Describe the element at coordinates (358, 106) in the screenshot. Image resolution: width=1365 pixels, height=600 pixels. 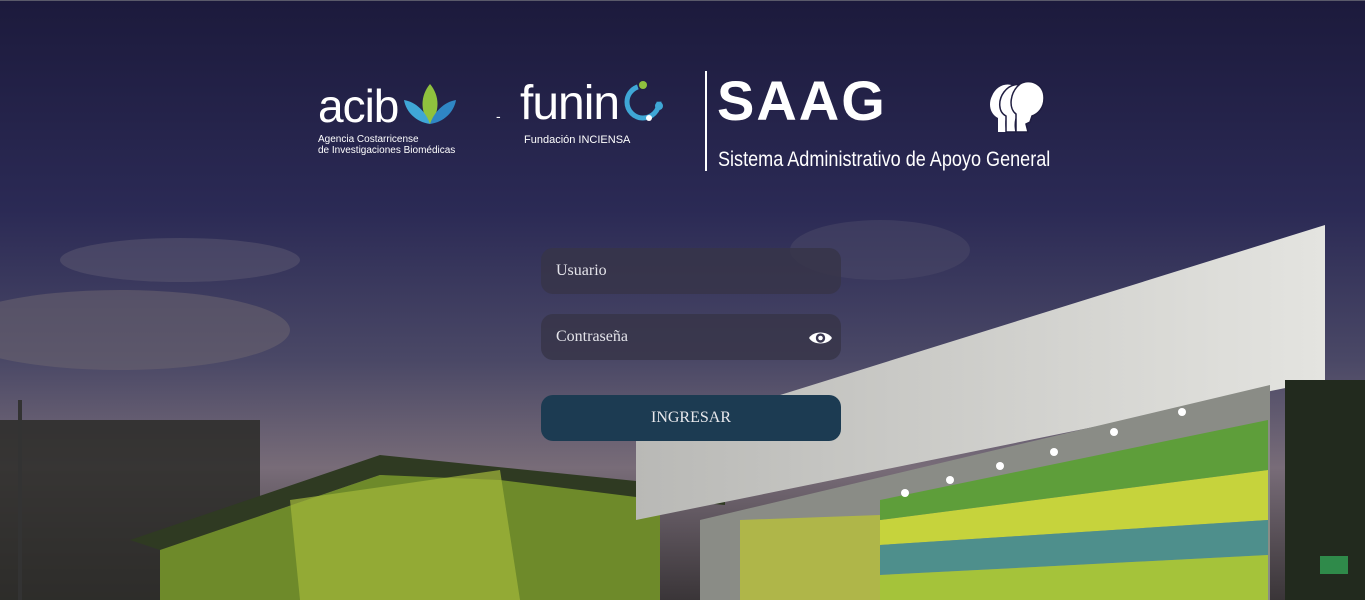
I see `acib-wordmark: acib` at that location.